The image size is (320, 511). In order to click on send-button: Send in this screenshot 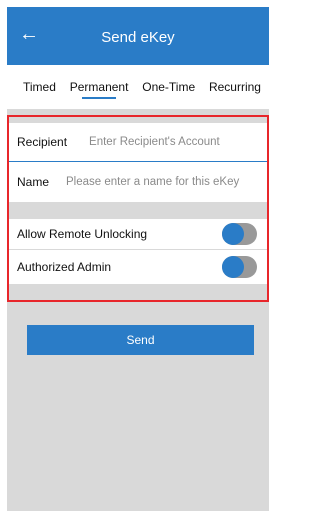, I will do `click(140, 340)`.